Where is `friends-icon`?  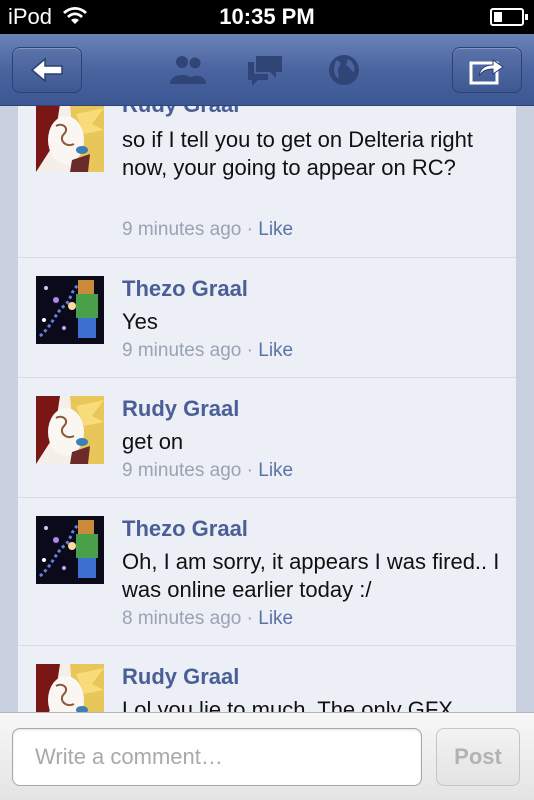
friends-icon is located at coordinates (188, 70).